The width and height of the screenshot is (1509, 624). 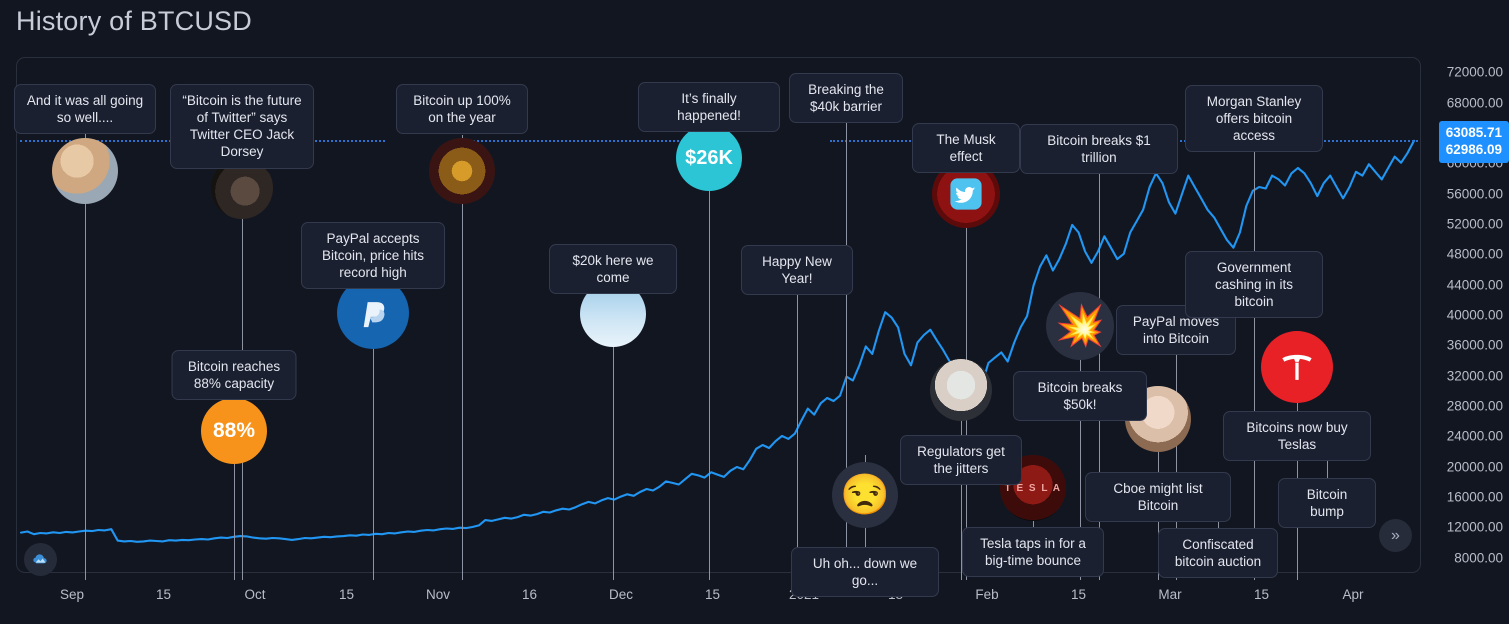 What do you see at coordinates (1474, 467) in the screenshot?
I see `y-axis-tick: 20000.00` at bounding box center [1474, 467].